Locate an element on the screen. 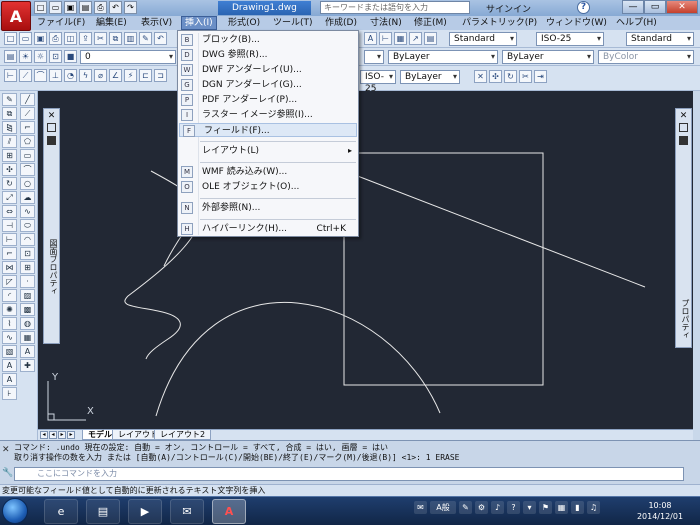  start-button is located at coordinates (15, 511).